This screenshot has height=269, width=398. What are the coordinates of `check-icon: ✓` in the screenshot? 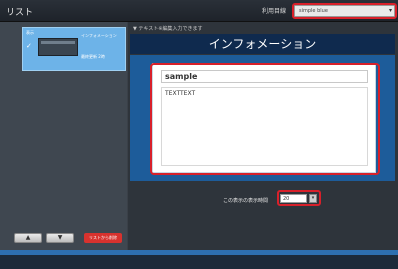 It's located at (29, 46).